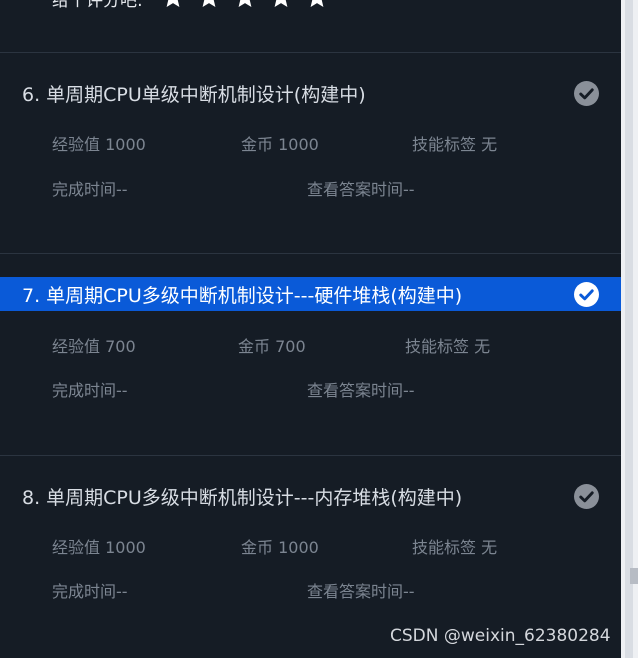 Image resolution: width=638 pixels, height=658 pixels. I want to click on task-title-row: 6. 单周期CPU单级中断机制设计(构建中), so click(310, 93).